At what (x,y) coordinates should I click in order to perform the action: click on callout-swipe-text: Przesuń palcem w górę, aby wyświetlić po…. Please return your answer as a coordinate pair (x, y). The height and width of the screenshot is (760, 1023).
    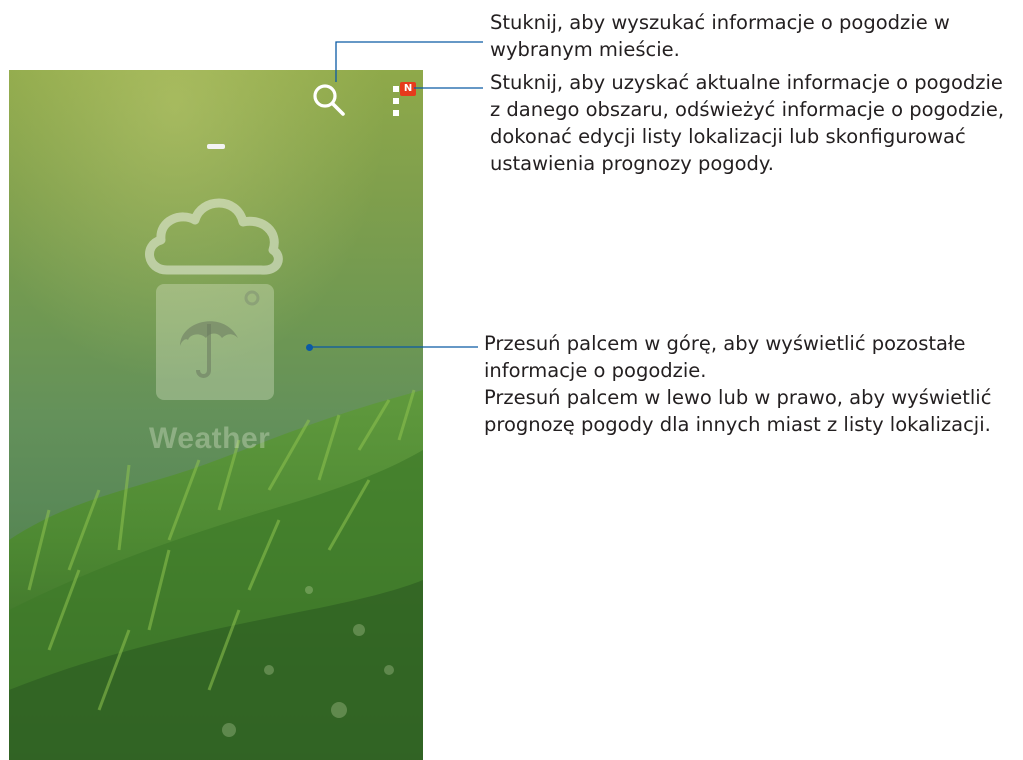
    Looking at the image, I should click on (738, 384).